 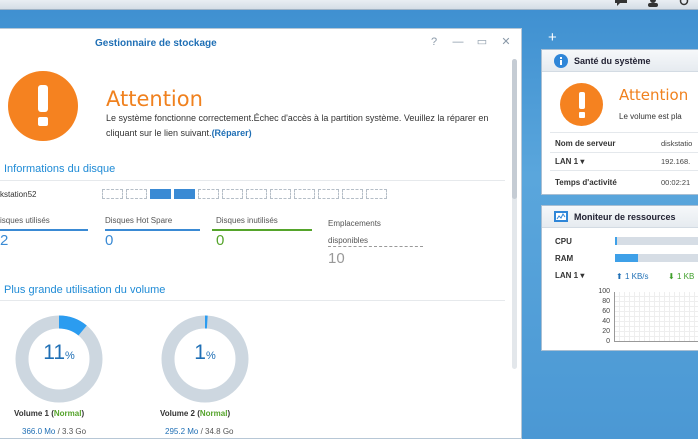 I want to click on stat-label: Emplacements disponibles, so click(x=354, y=232).